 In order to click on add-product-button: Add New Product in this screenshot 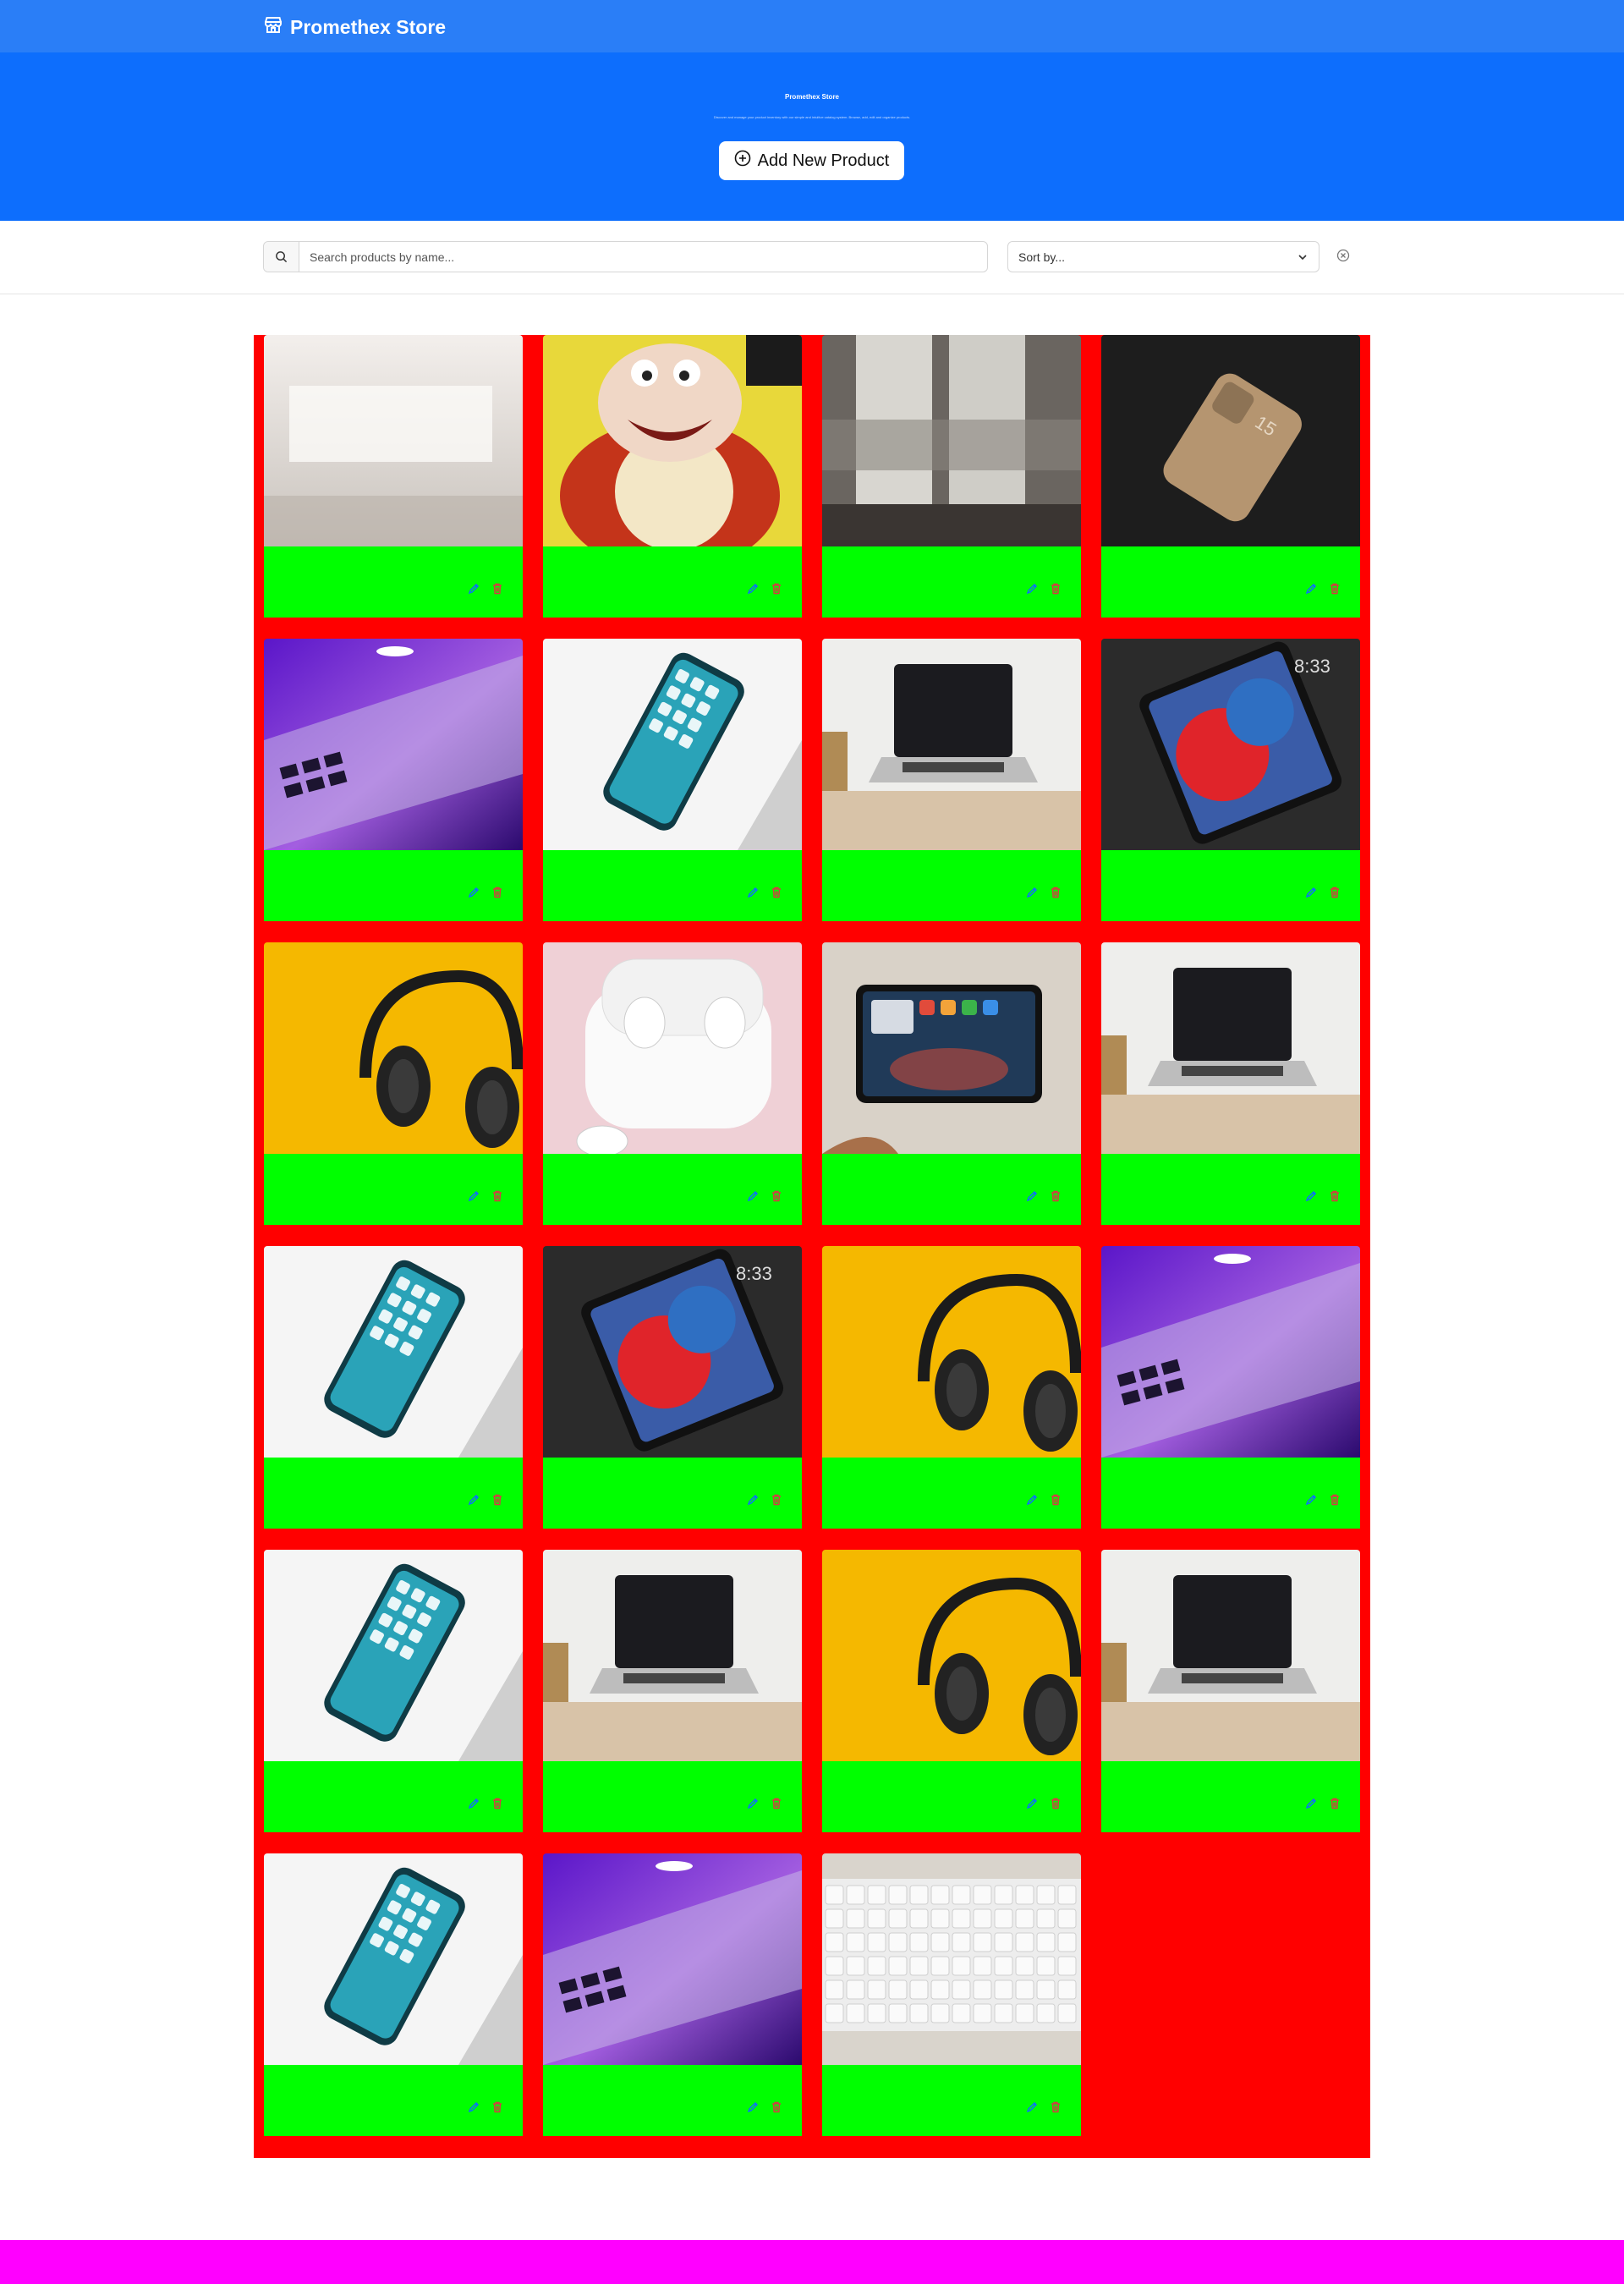, I will do `click(811, 160)`.